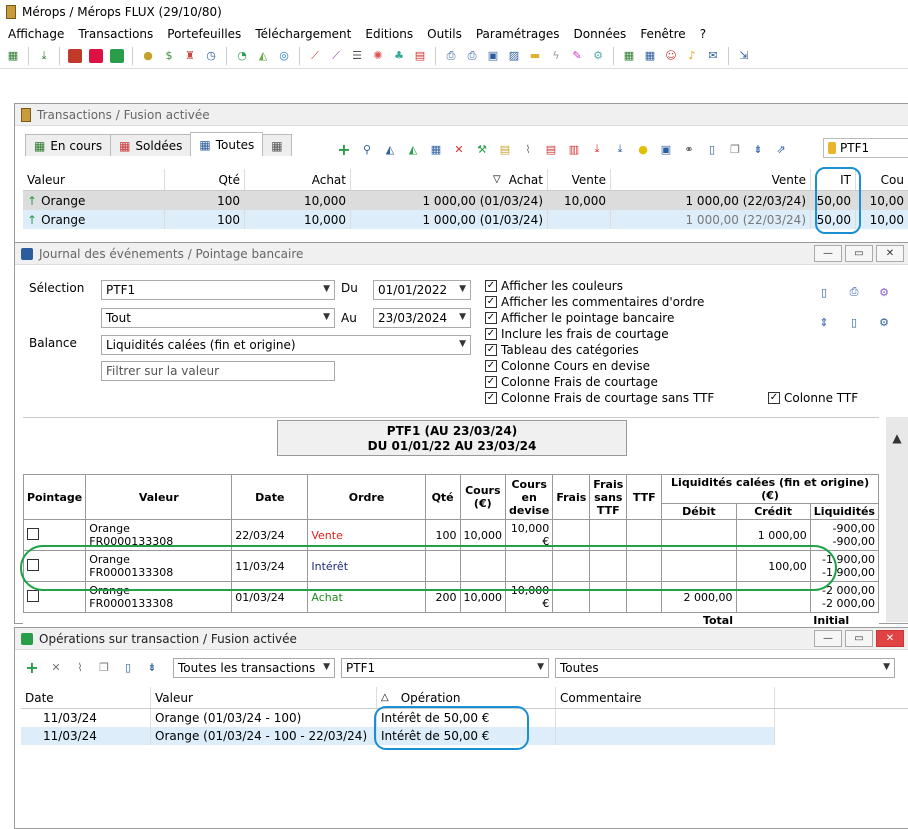 The height and width of the screenshot is (829, 908). Describe the element at coordinates (357, 56) in the screenshot. I see `list-icon: ☰` at that location.